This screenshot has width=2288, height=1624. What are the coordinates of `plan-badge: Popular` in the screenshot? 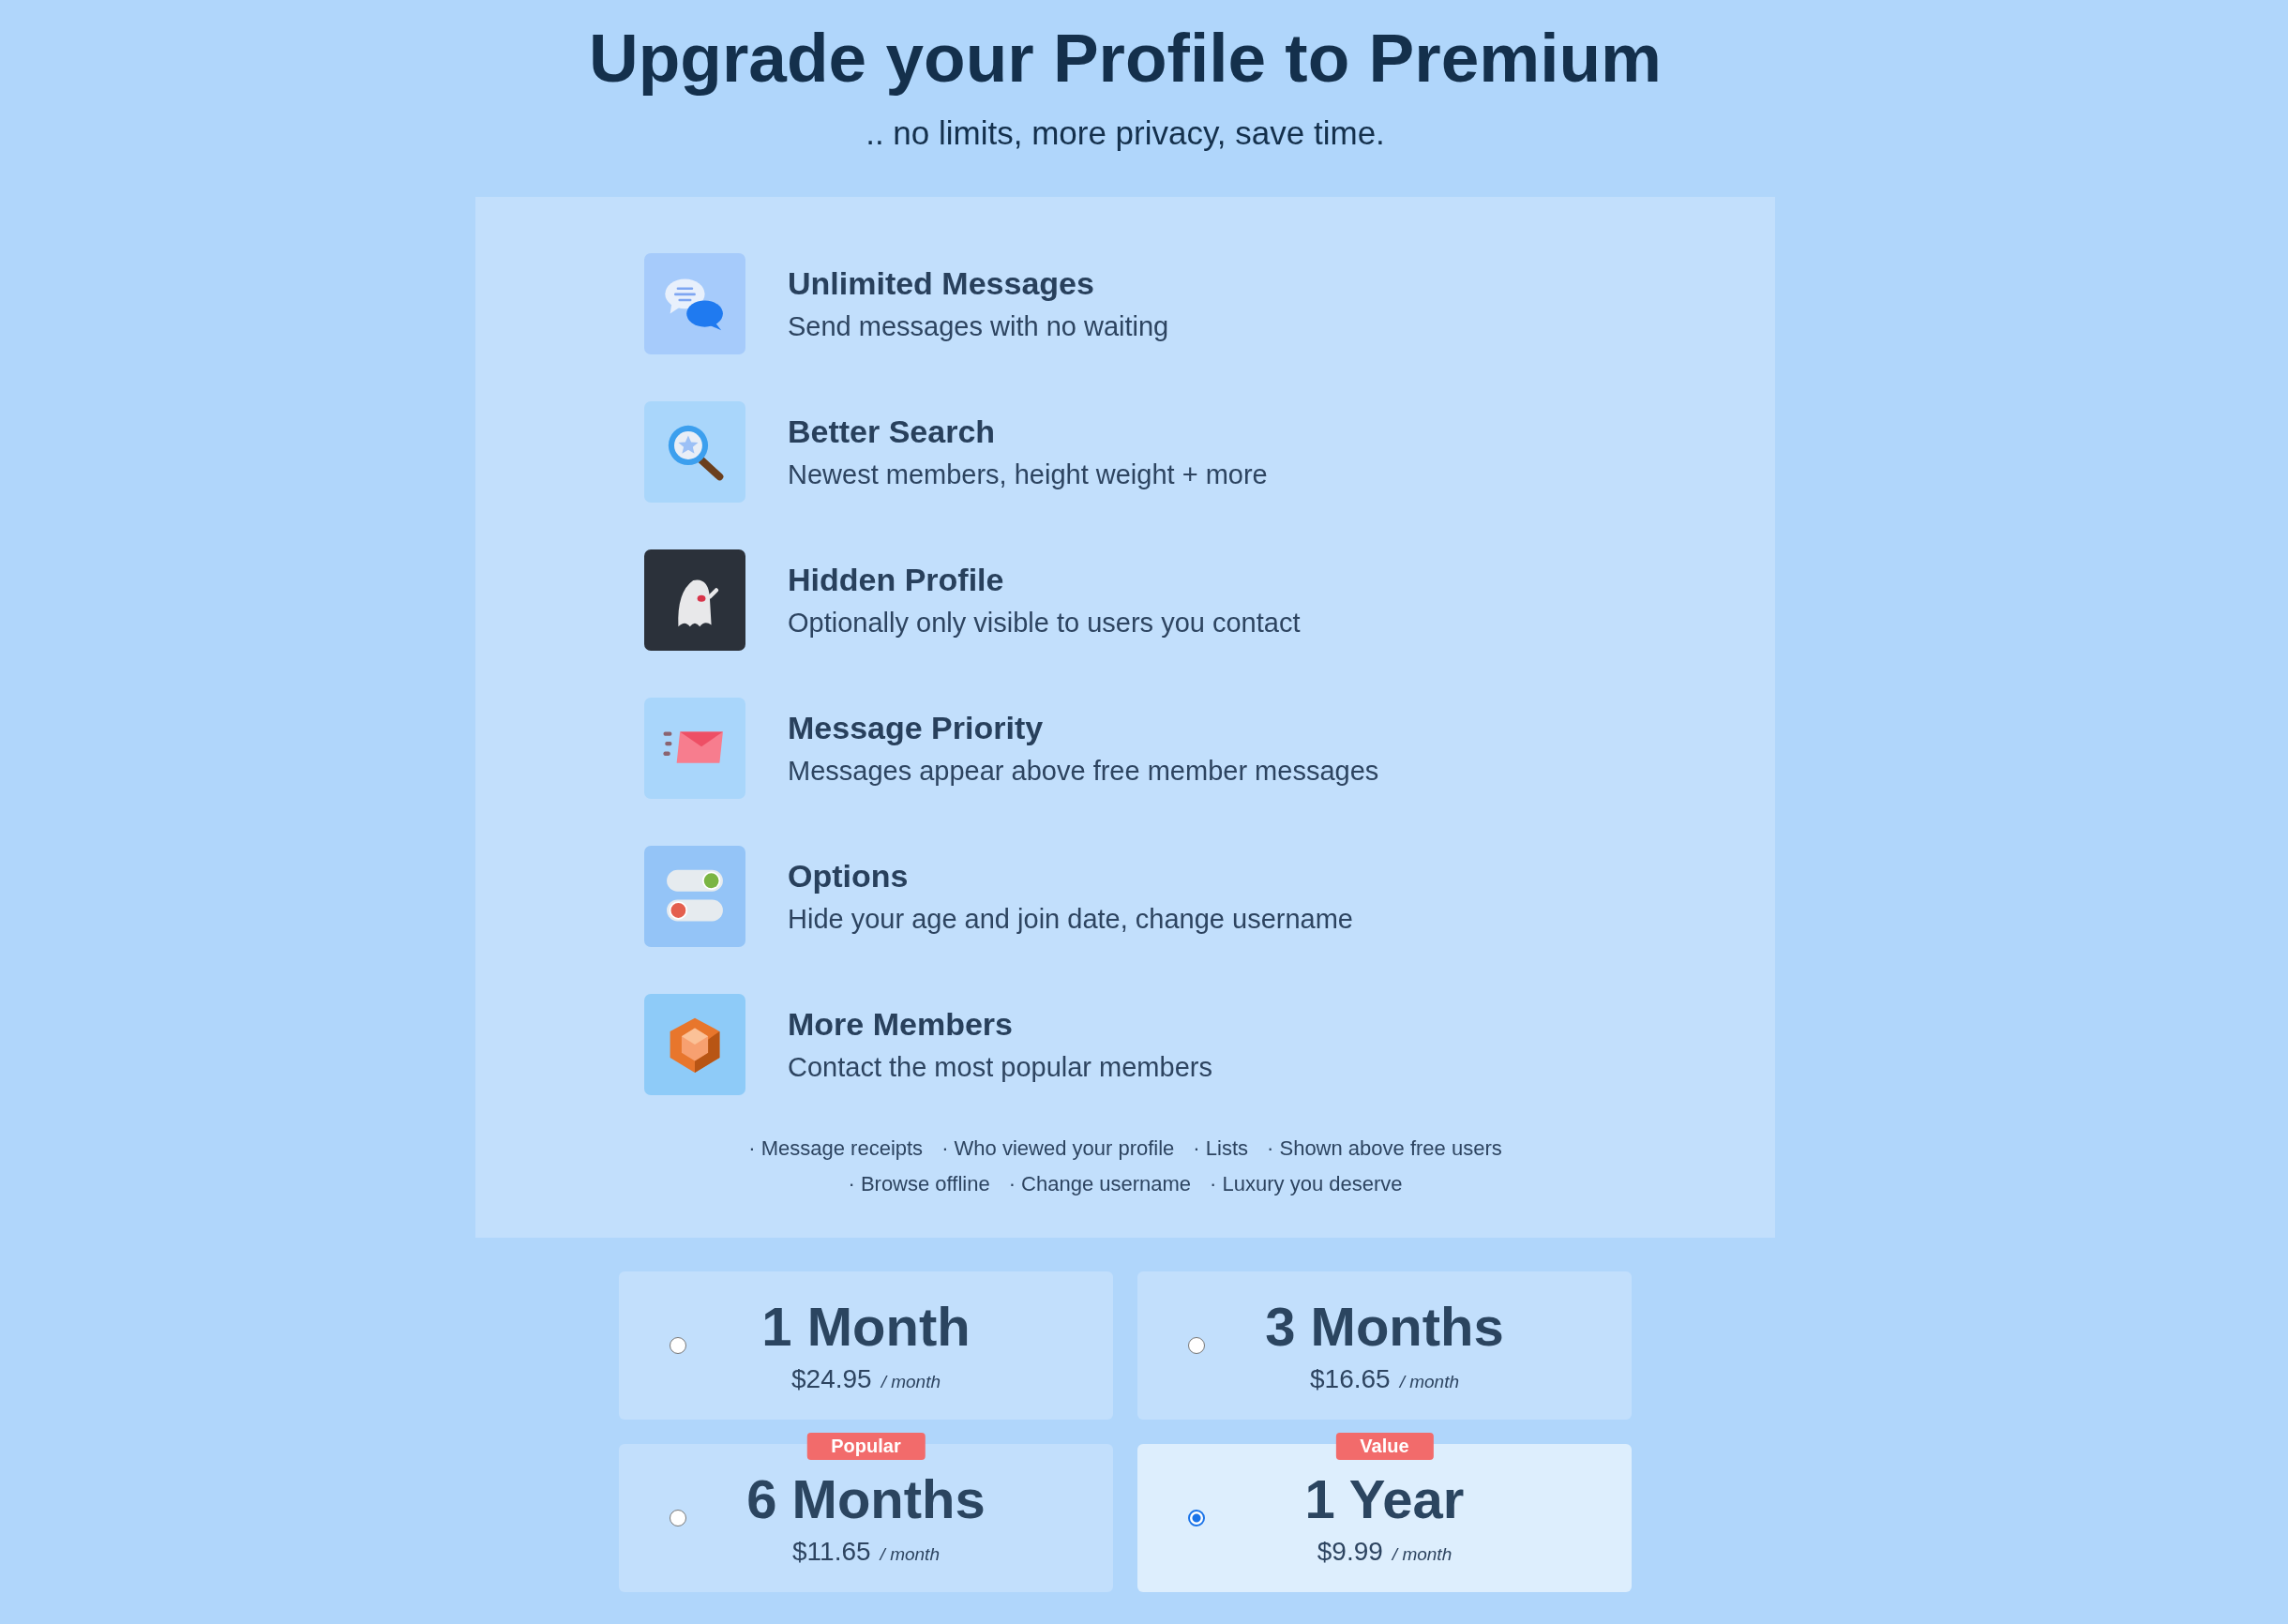 It's located at (866, 1447).